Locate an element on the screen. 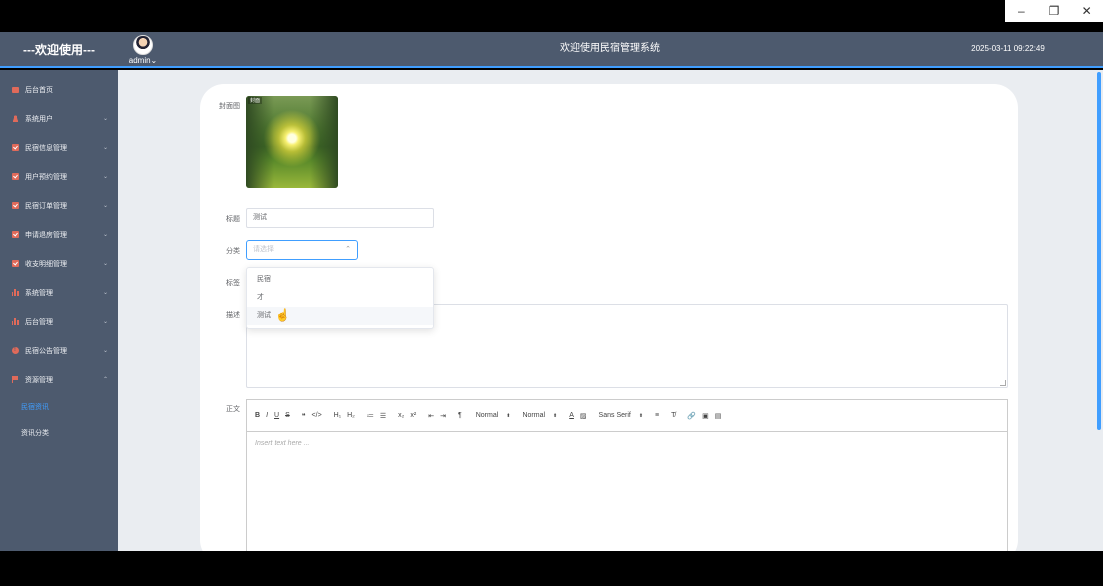 Image resolution: width=1103 pixels, height=586 pixels. restore-icon: ❐ is located at coordinates (1054, 11).